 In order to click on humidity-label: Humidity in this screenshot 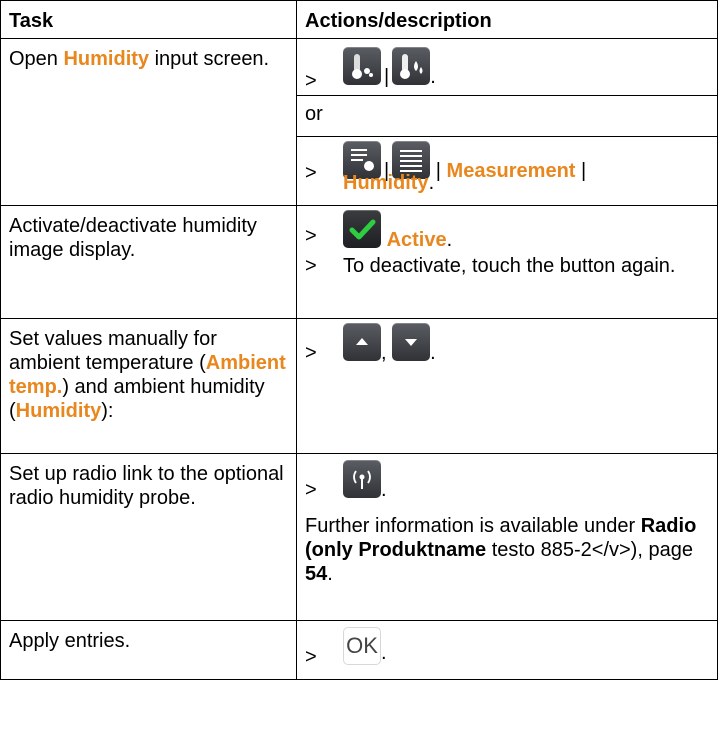, I will do `click(386, 183)`.